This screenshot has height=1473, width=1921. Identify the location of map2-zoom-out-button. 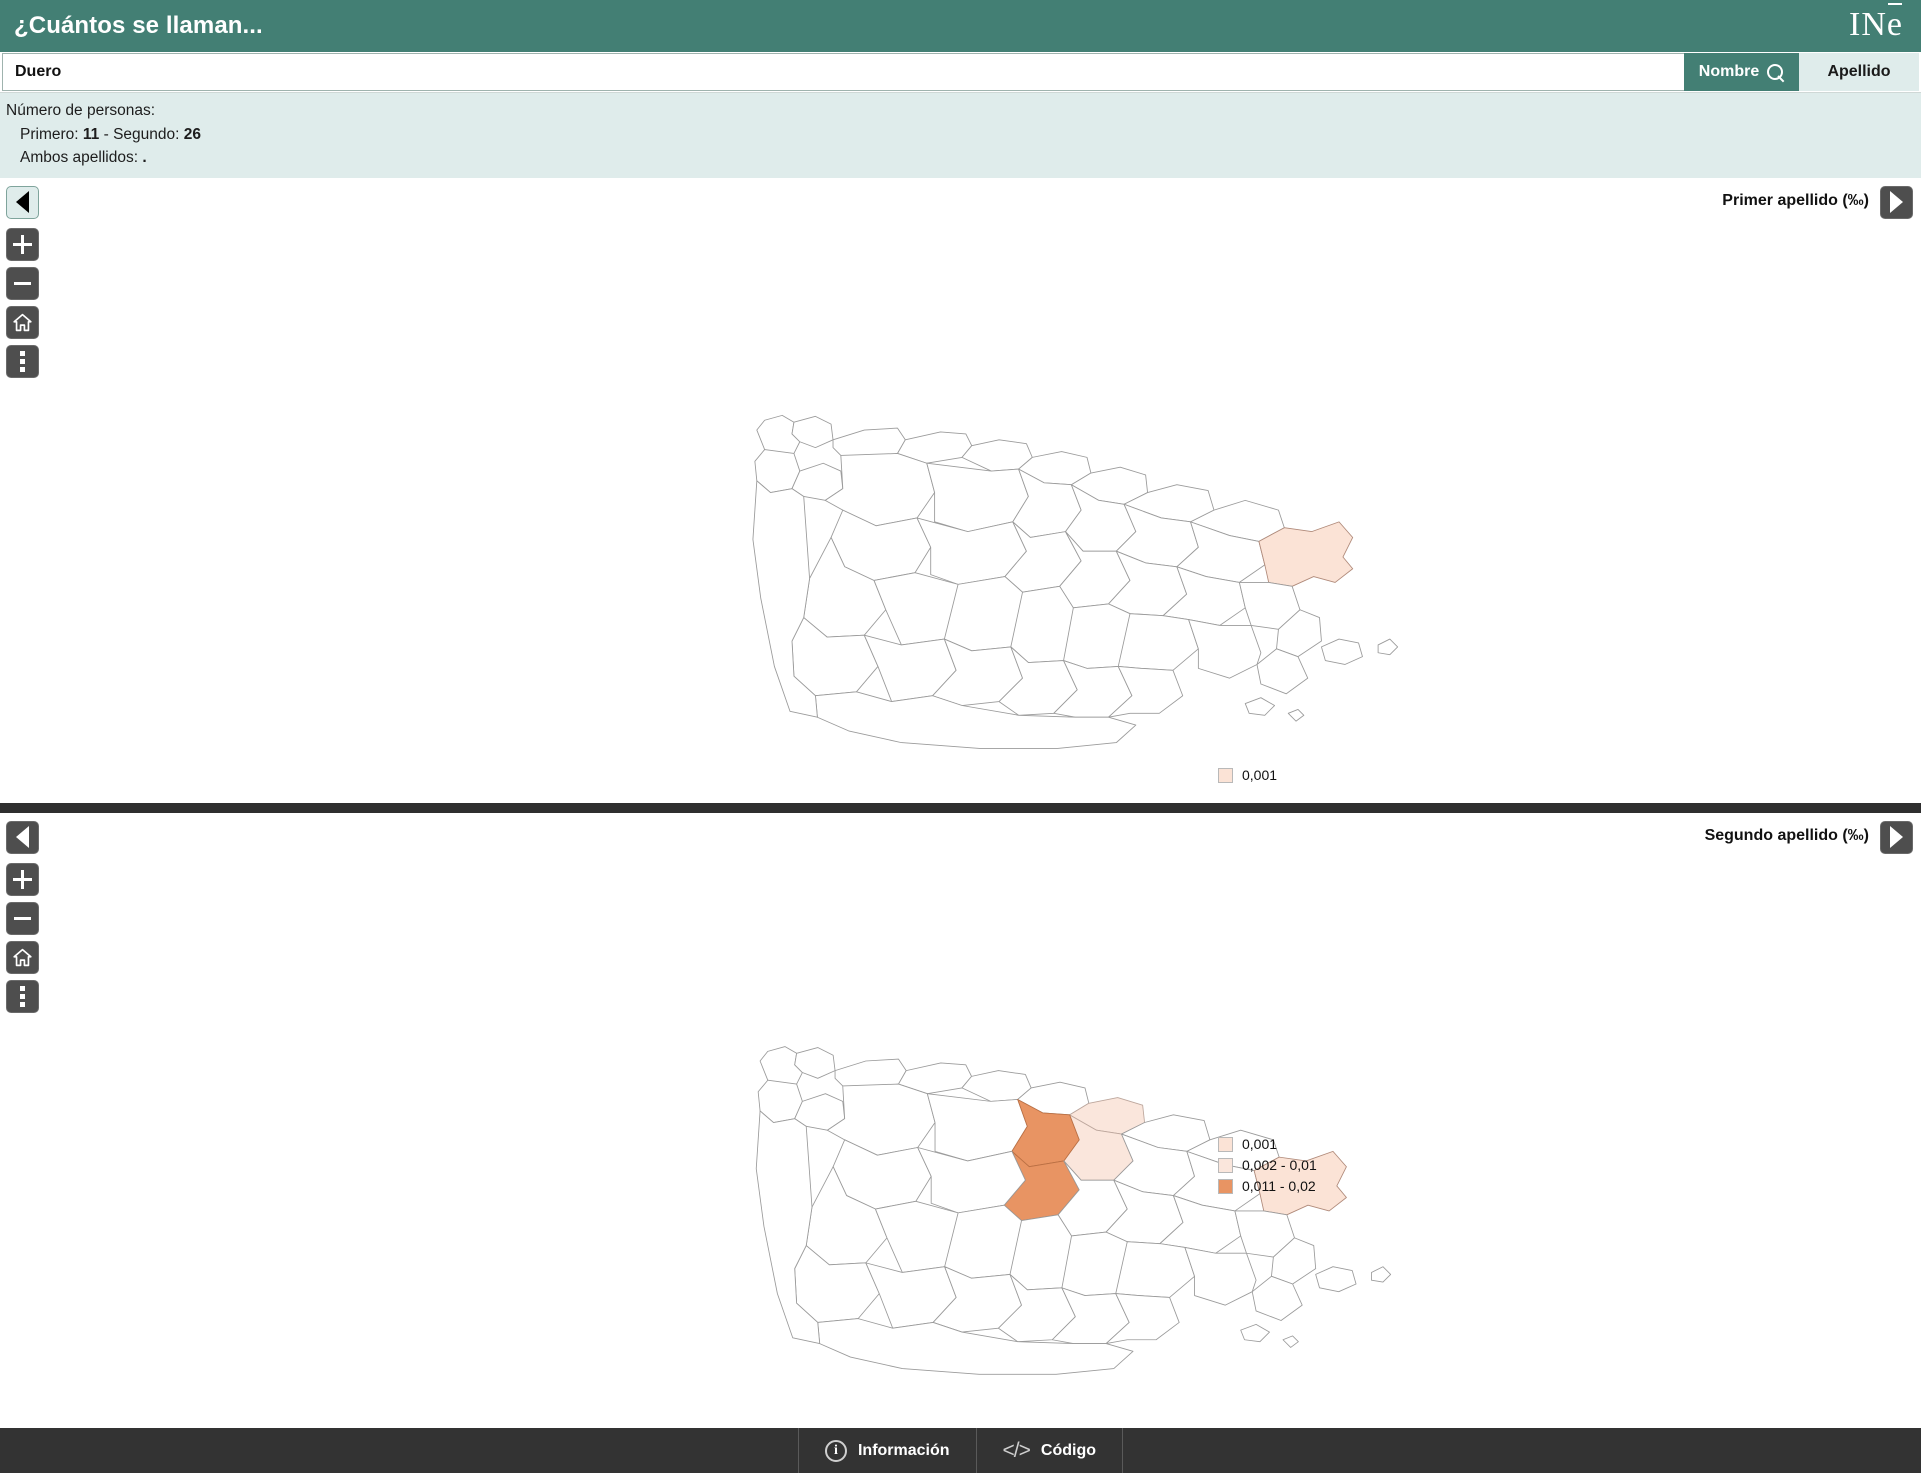
(22, 918).